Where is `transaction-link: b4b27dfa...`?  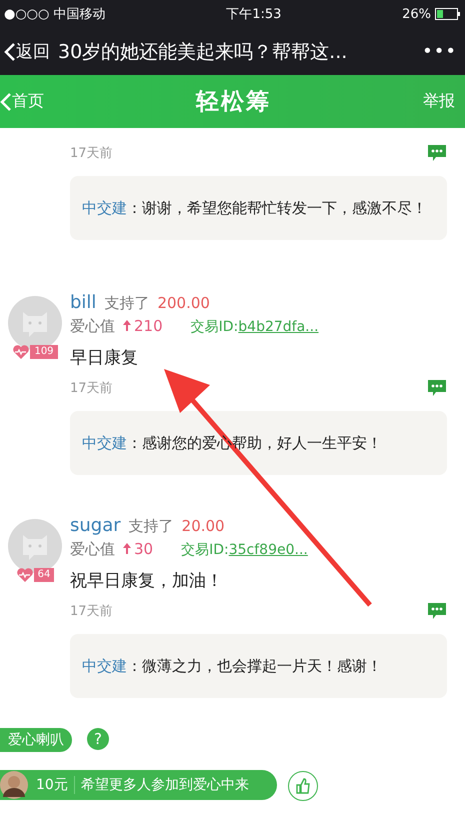
transaction-link: b4b27dfa... is located at coordinates (278, 327).